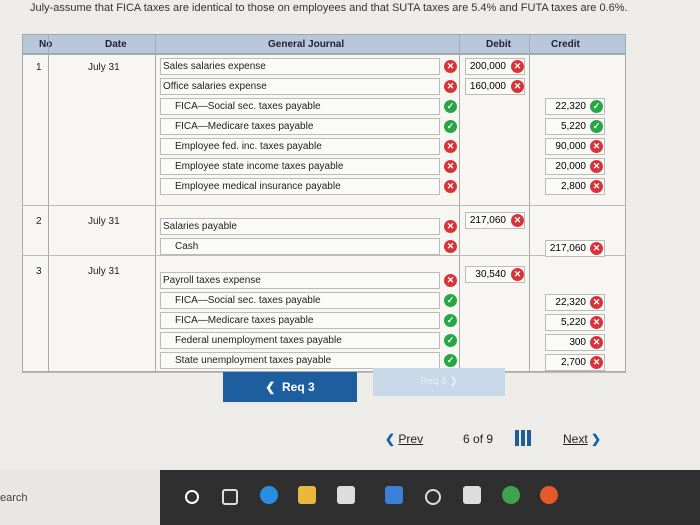 This screenshot has width=700, height=525. What do you see at coordinates (394, 495) in the screenshot?
I see `dropbox-icon` at bounding box center [394, 495].